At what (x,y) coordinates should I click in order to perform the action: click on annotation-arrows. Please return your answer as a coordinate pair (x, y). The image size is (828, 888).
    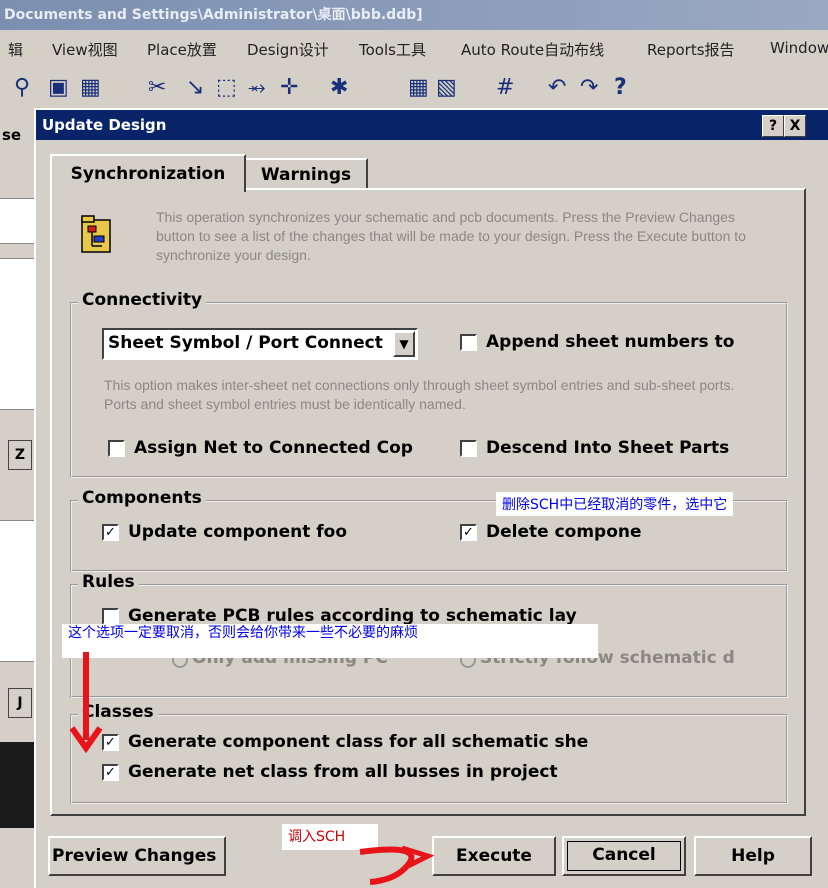
    Looking at the image, I should click on (252, 768).